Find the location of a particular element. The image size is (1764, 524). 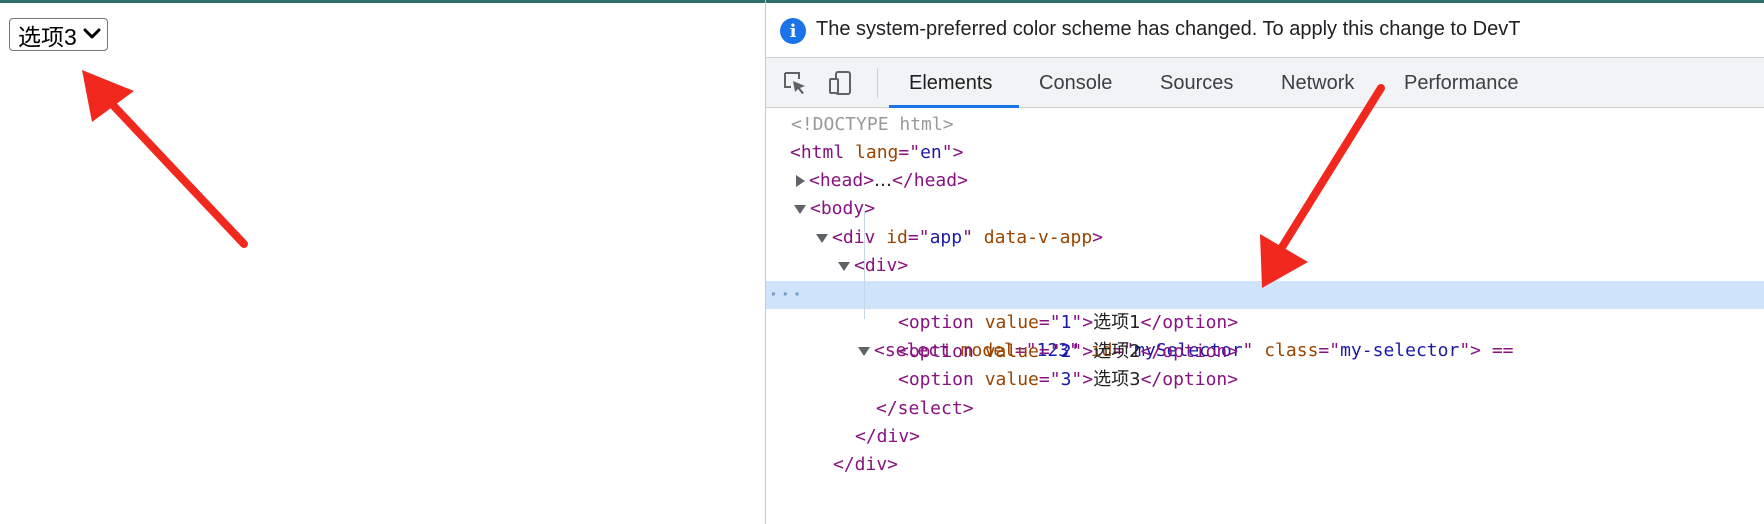

my-selector-dropdown: 选项3 is located at coordinates (58, 34).